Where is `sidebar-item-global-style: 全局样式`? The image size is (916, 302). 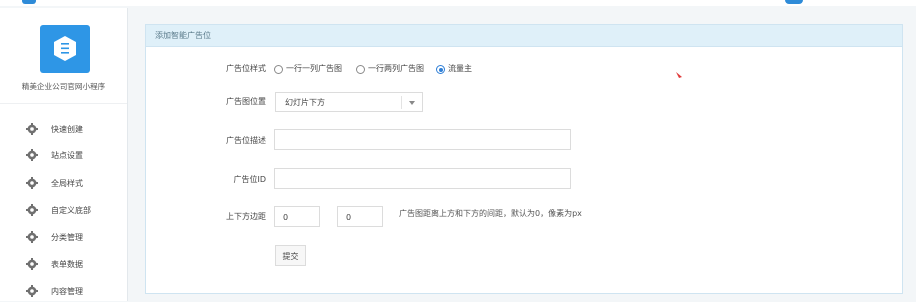 sidebar-item-global-style: 全局样式 is located at coordinates (63, 184).